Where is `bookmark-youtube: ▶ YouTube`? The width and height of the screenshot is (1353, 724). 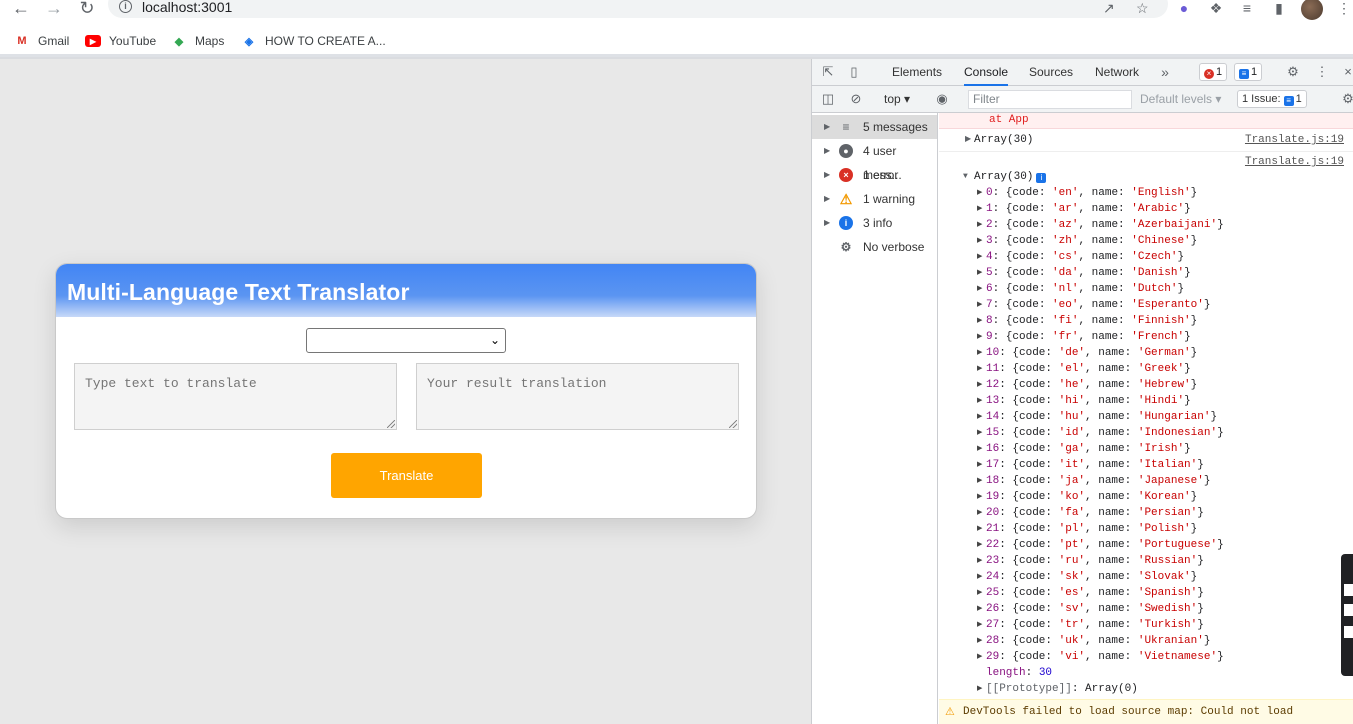
bookmark-youtube: ▶ YouTube is located at coordinates (120, 41).